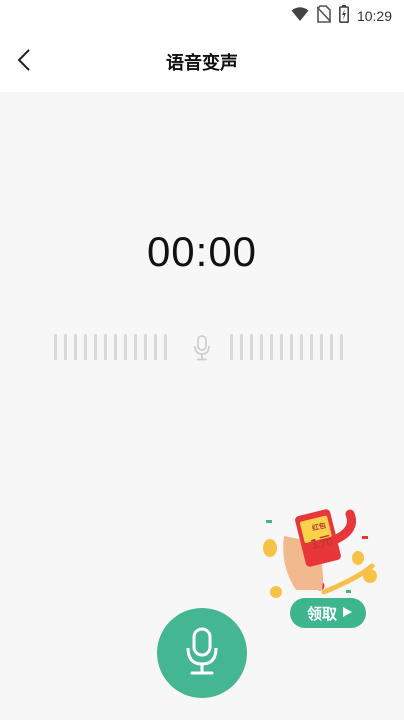  I want to click on recording-timer: 00:00, so click(202, 251).